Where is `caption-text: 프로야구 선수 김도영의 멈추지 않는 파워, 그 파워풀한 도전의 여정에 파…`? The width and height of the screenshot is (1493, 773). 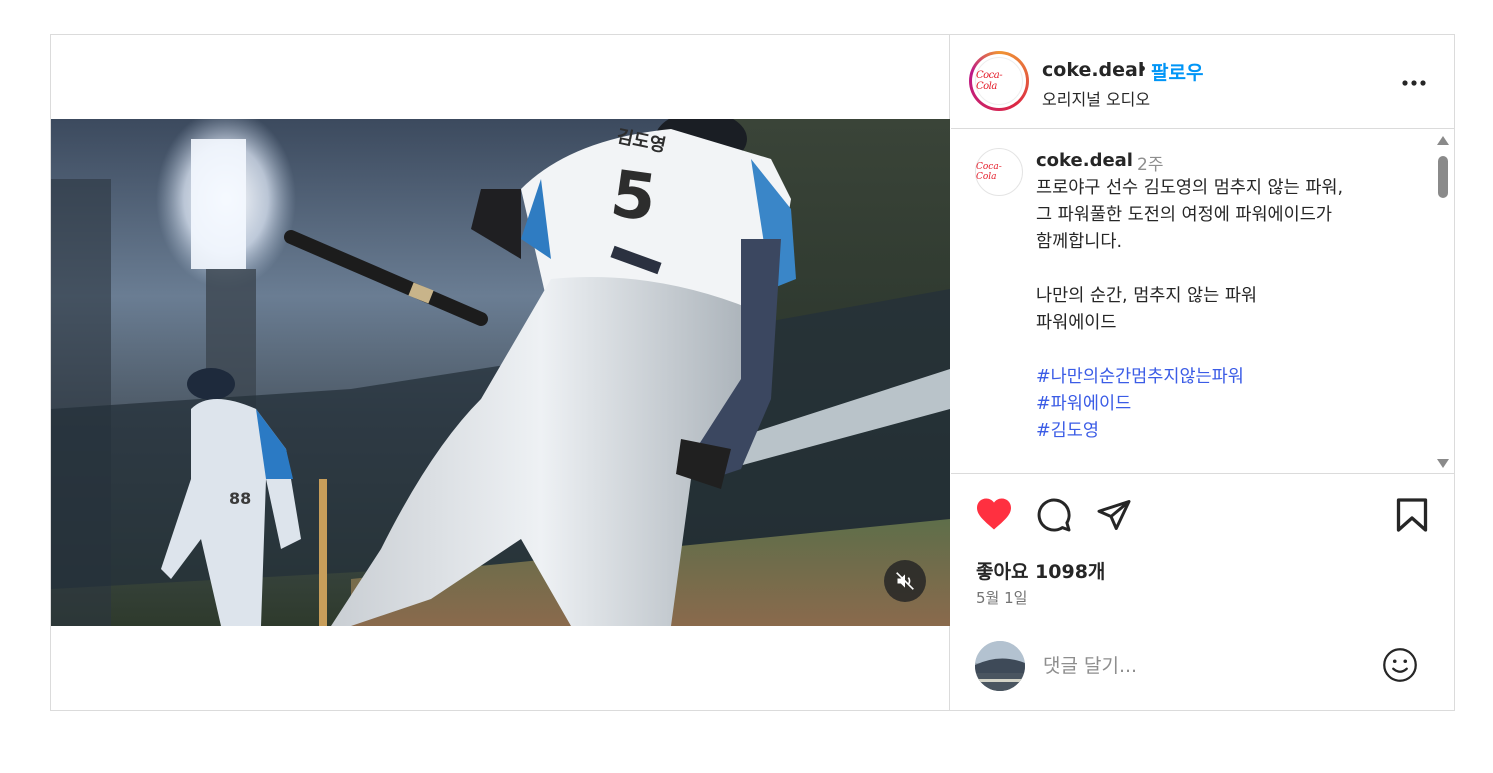 caption-text: 프로야구 선수 김도영의 멈추지 않는 파워, 그 파워풀한 도전의 여정에 파… is located at coordinates (1231, 310).